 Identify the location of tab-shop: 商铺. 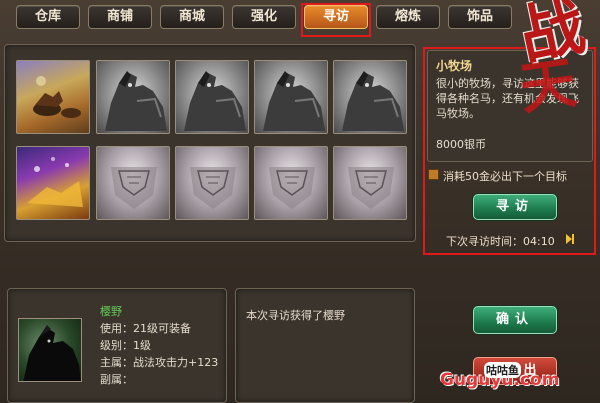
(120, 17).